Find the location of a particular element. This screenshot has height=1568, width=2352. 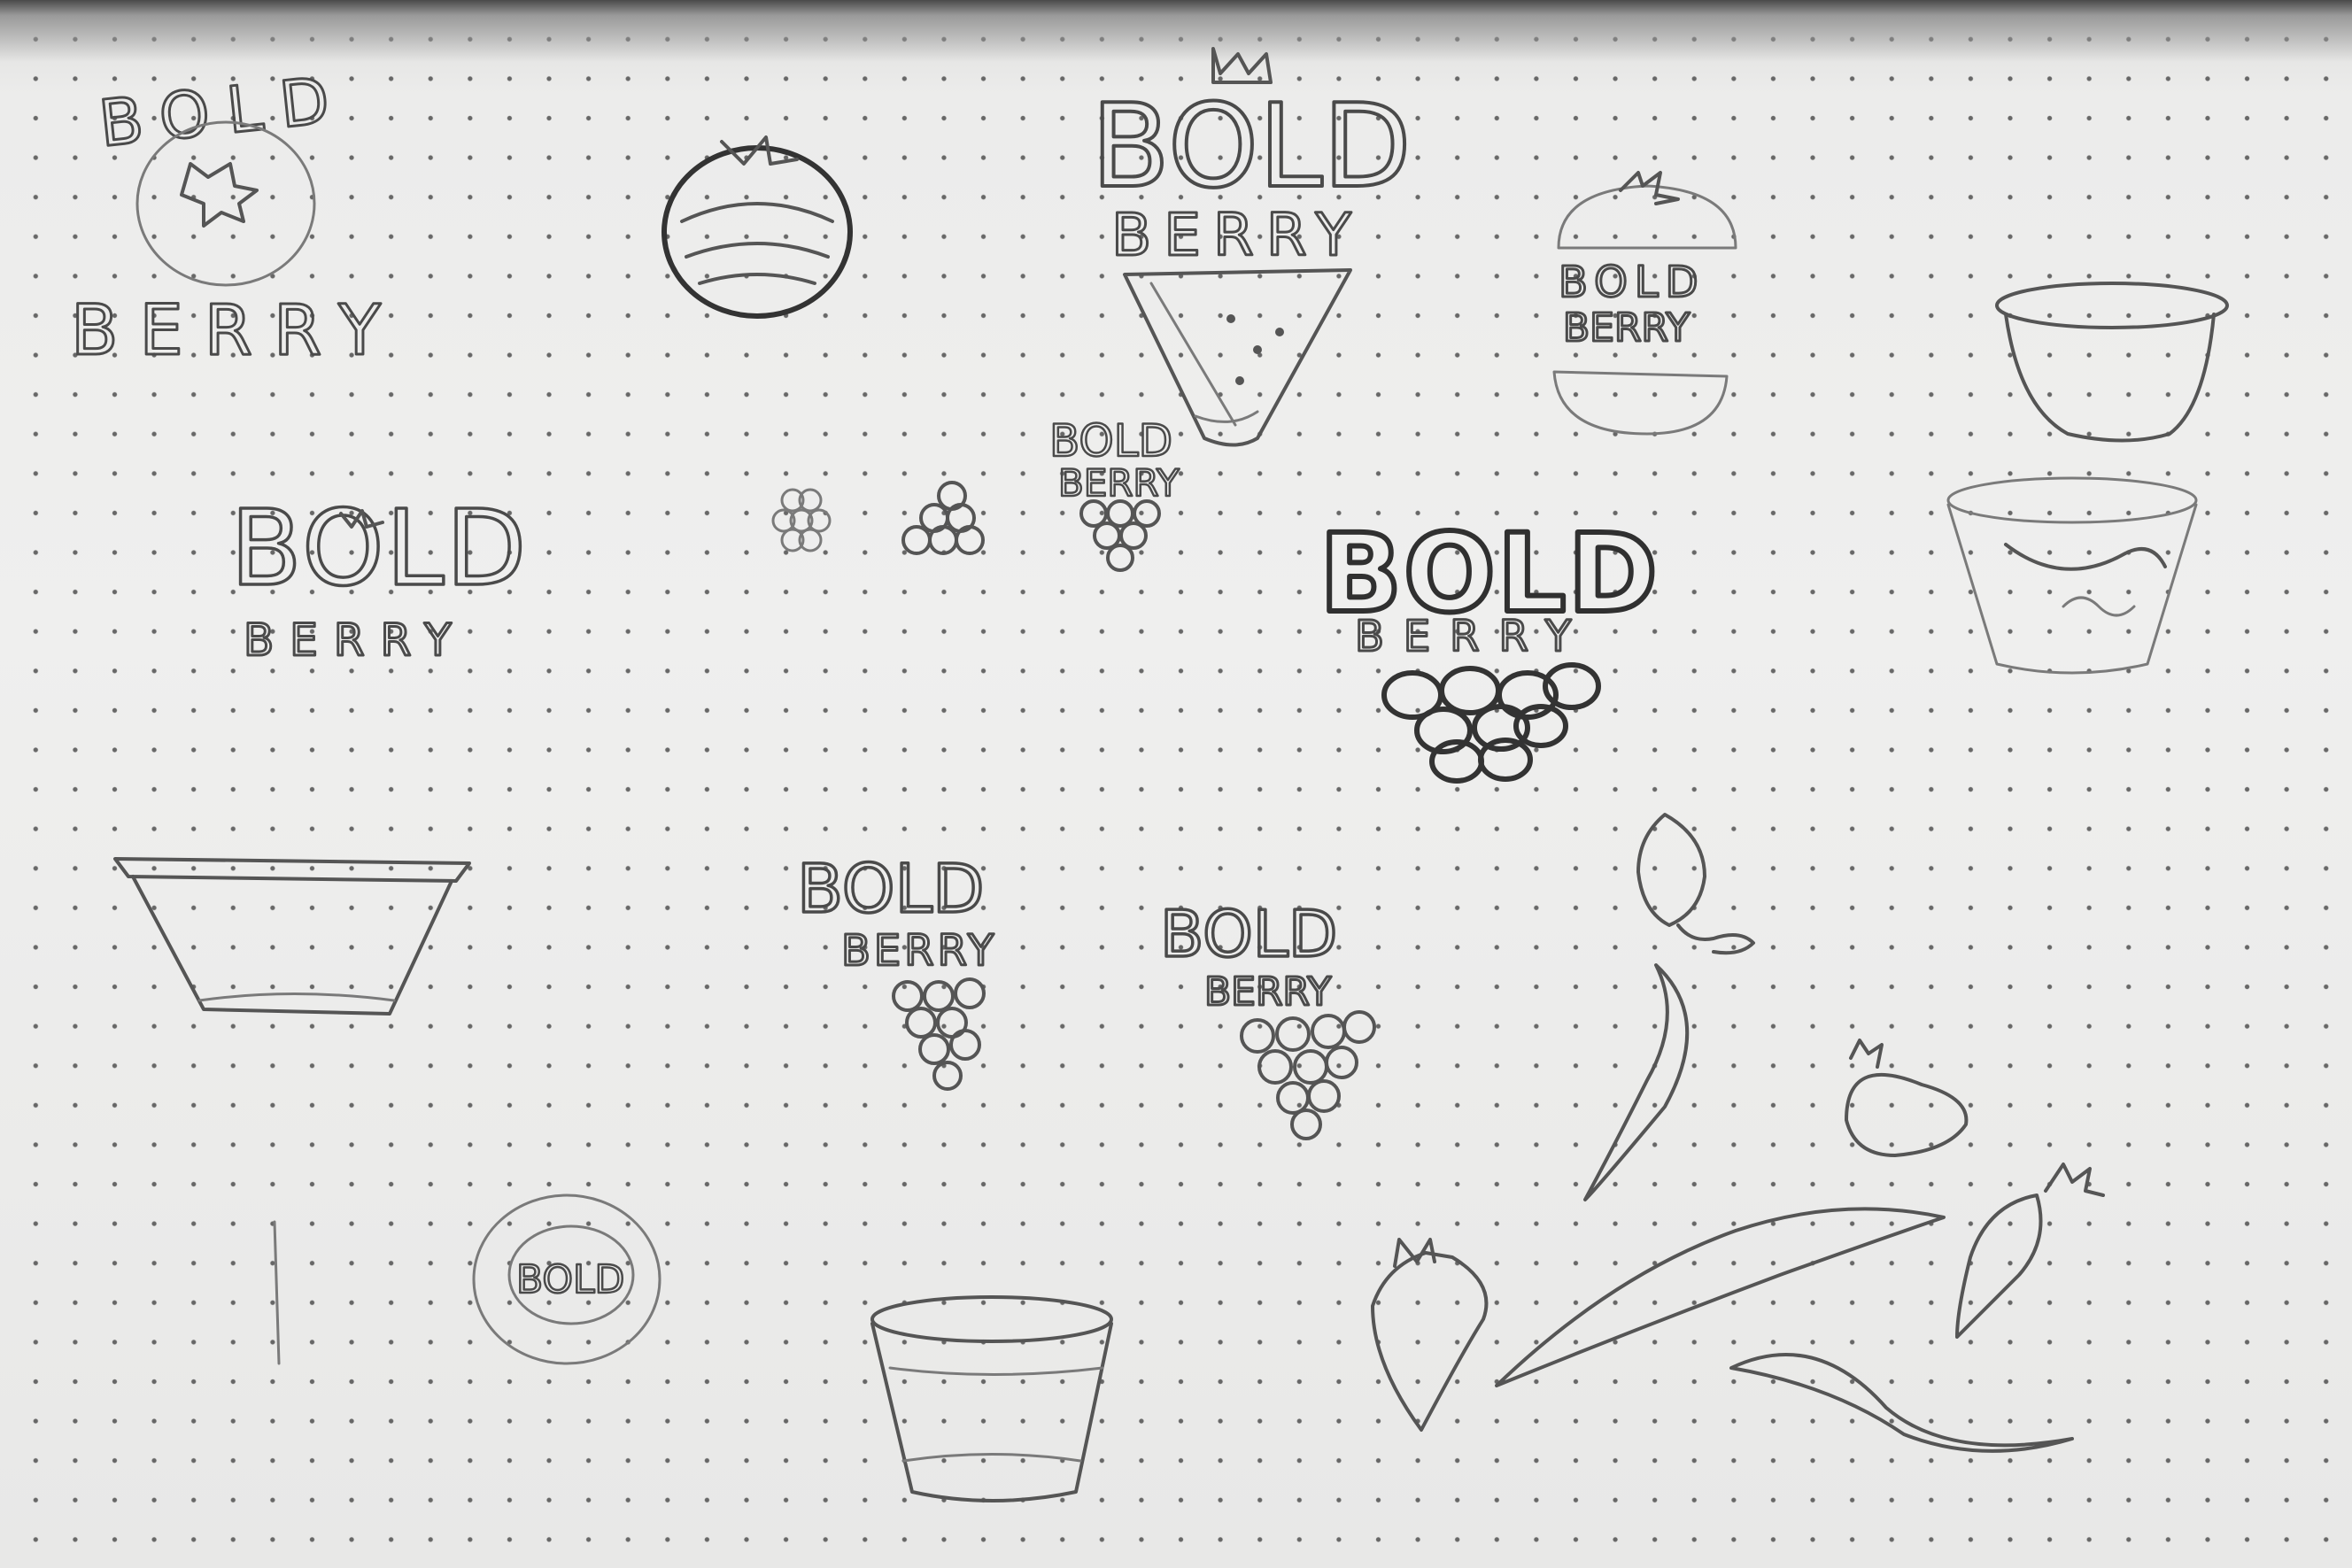

pencil-line is located at coordinates (277, 1293).